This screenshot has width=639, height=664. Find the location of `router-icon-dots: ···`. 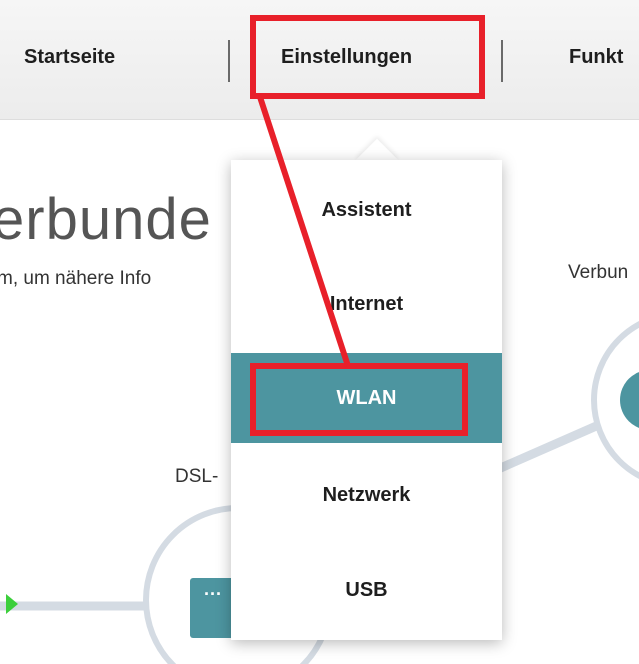

router-icon-dots: ··· is located at coordinates (213, 594).